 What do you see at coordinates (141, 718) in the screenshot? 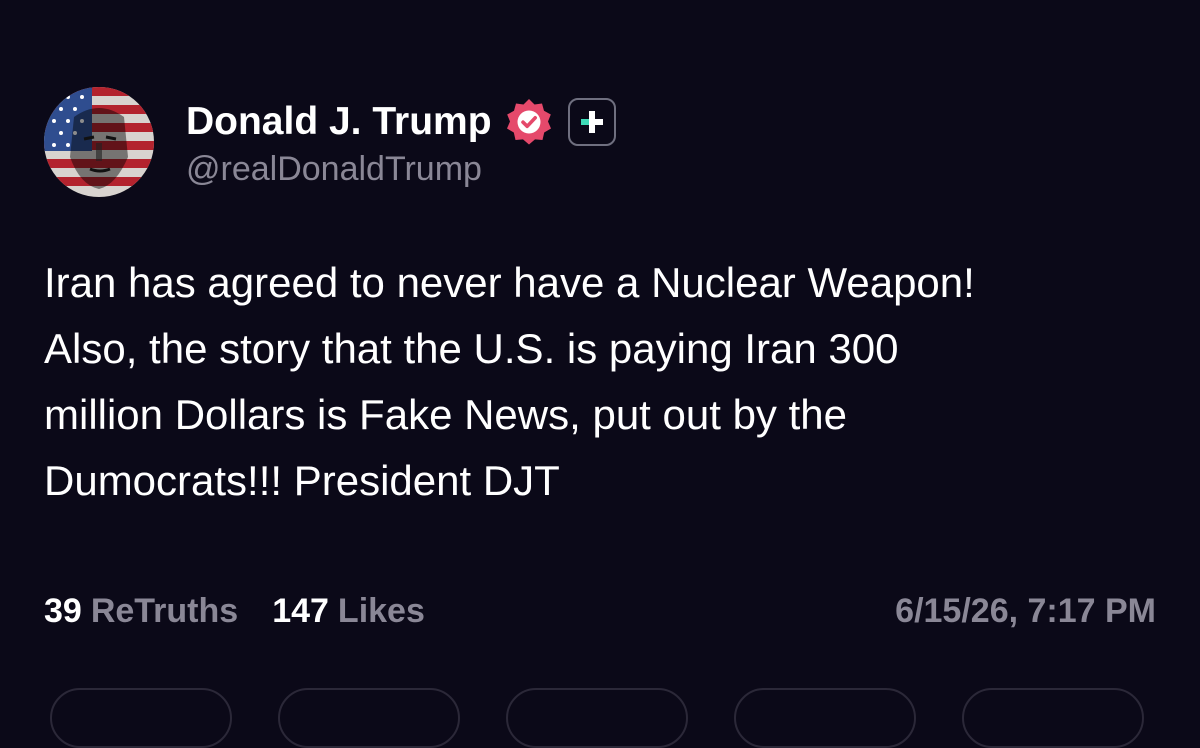
I see `reply-button` at bounding box center [141, 718].